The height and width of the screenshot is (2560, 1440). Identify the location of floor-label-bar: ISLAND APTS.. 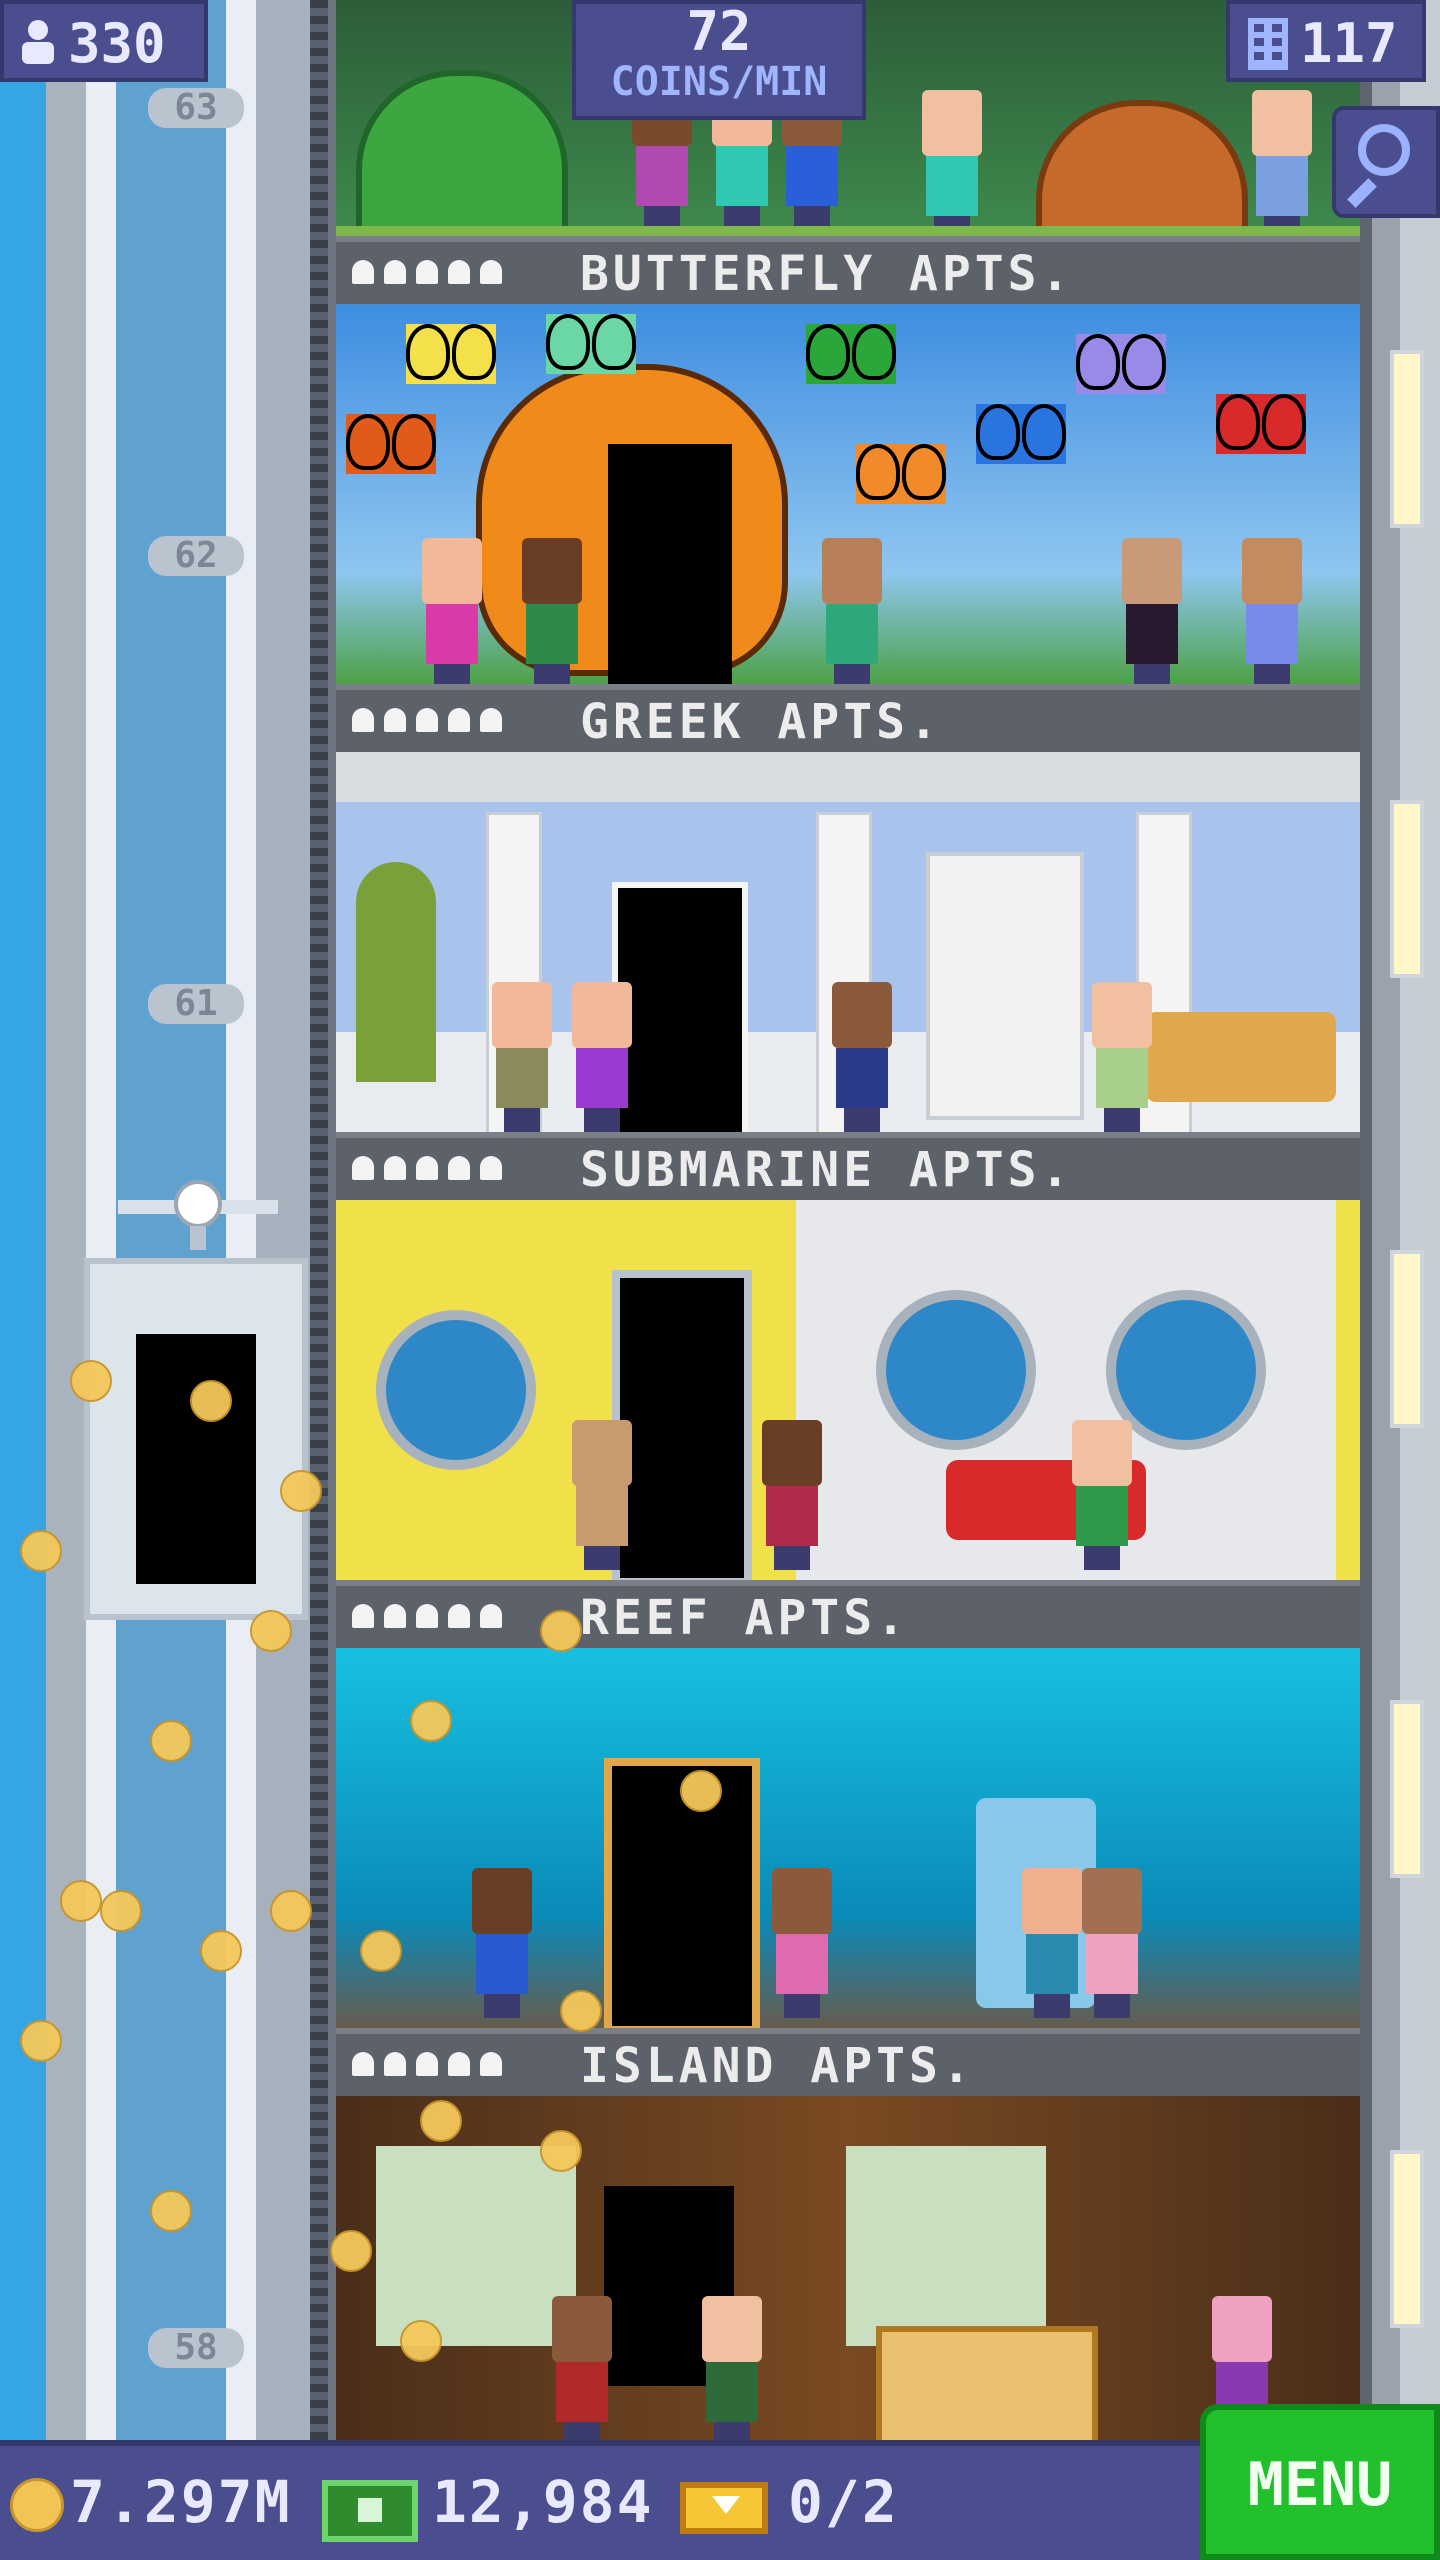
(848, 2062).